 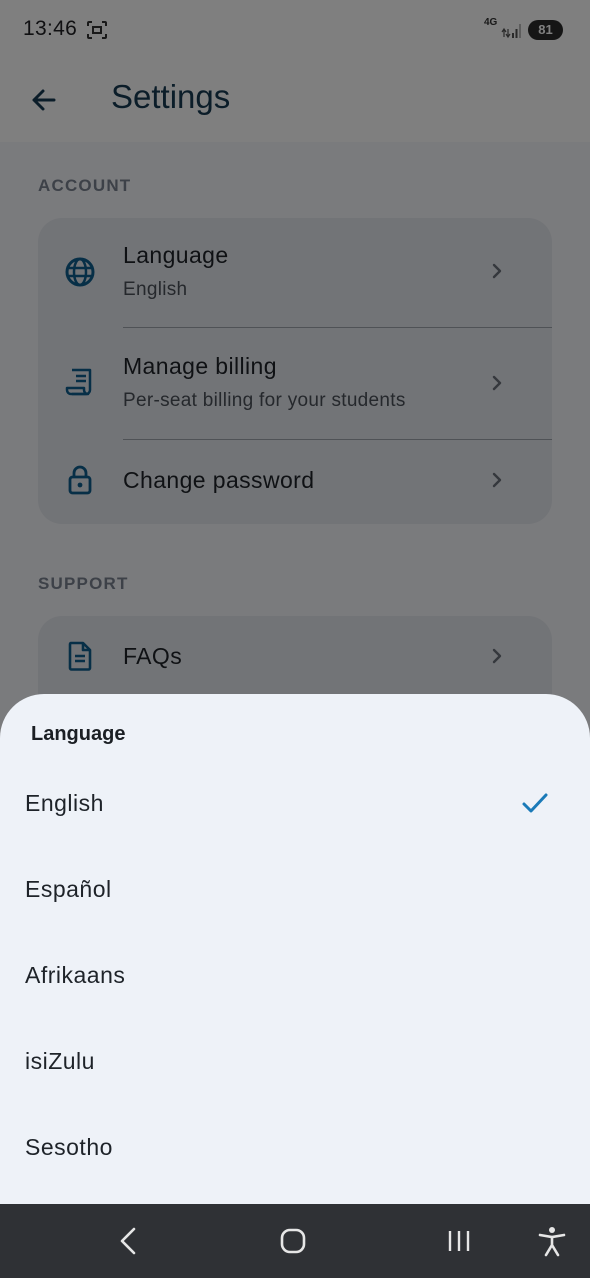 I want to click on back-icon, so click(x=129, y=1241).